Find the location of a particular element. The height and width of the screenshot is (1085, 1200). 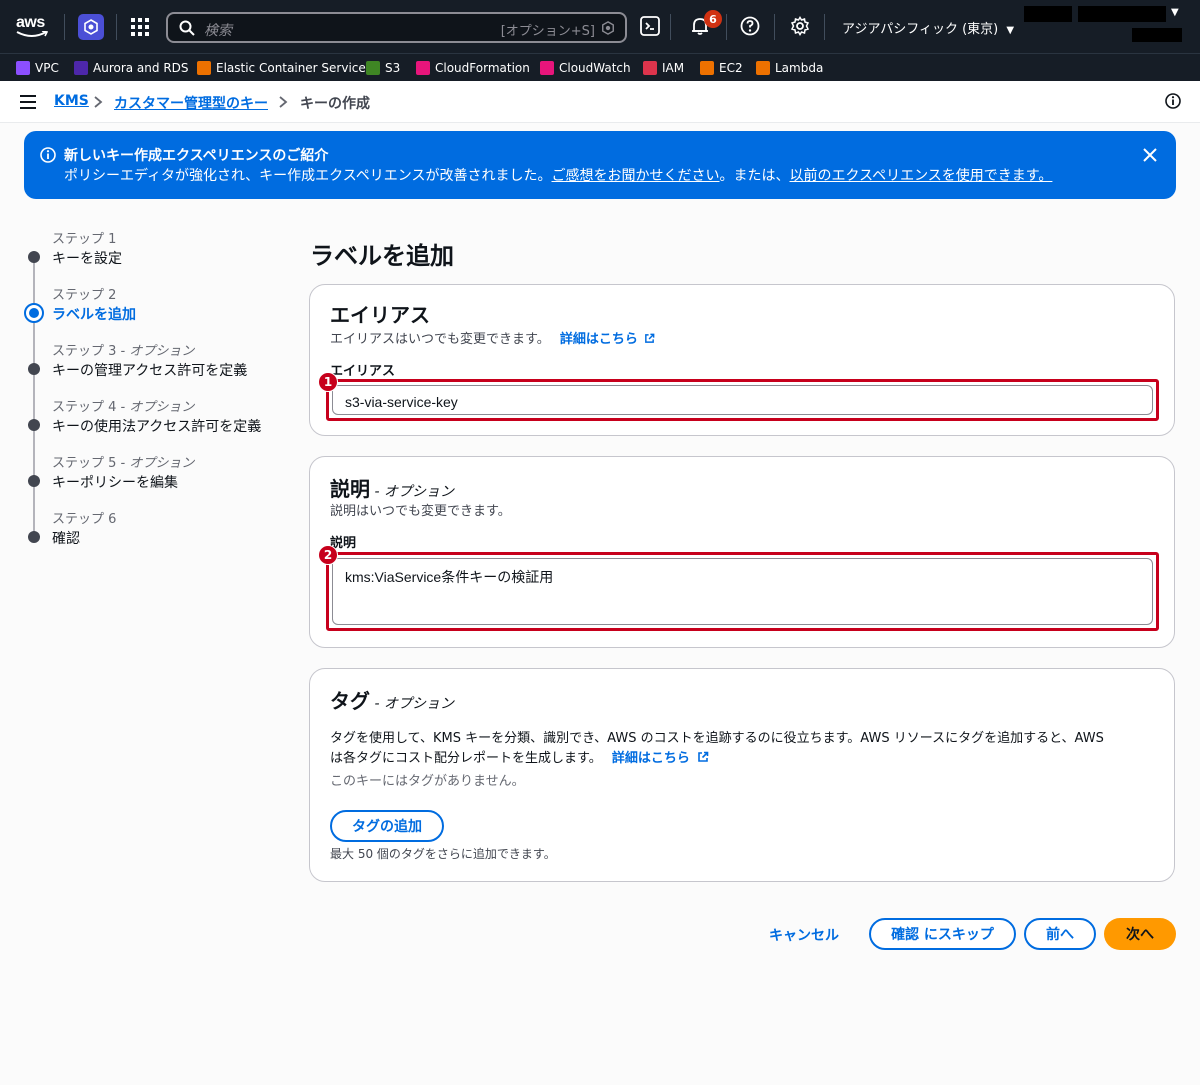

step-2-label: ステップ 2 is located at coordinates (84, 295).